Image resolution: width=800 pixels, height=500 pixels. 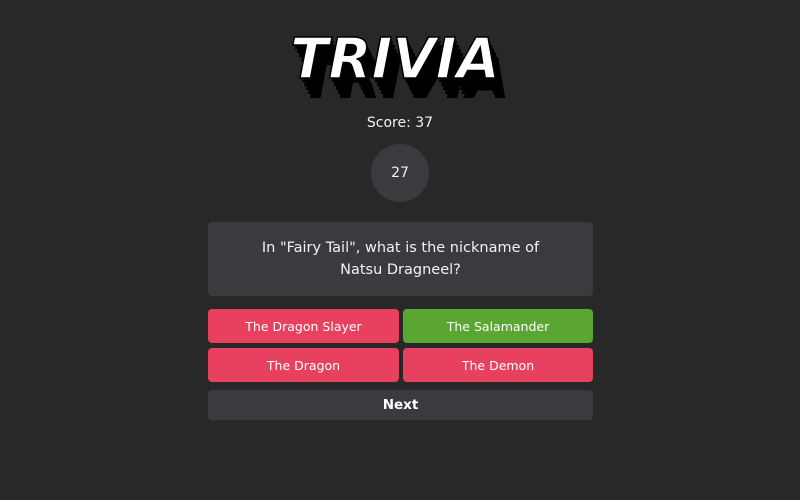 What do you see at coordinates (498, 326) in the screenshot?
I see `answer-button-2: The Salamander` at bounding box center [498, 326].